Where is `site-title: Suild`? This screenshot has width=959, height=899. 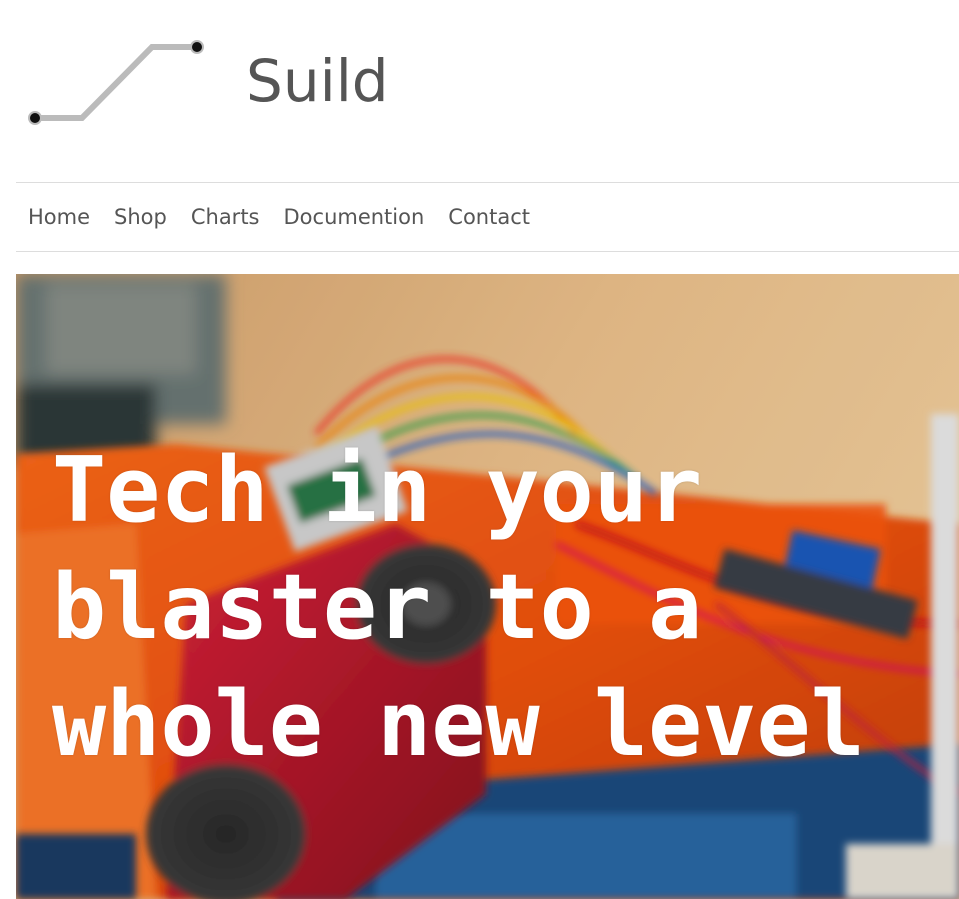
site-title: Suild is located at coordinates (317, 81).